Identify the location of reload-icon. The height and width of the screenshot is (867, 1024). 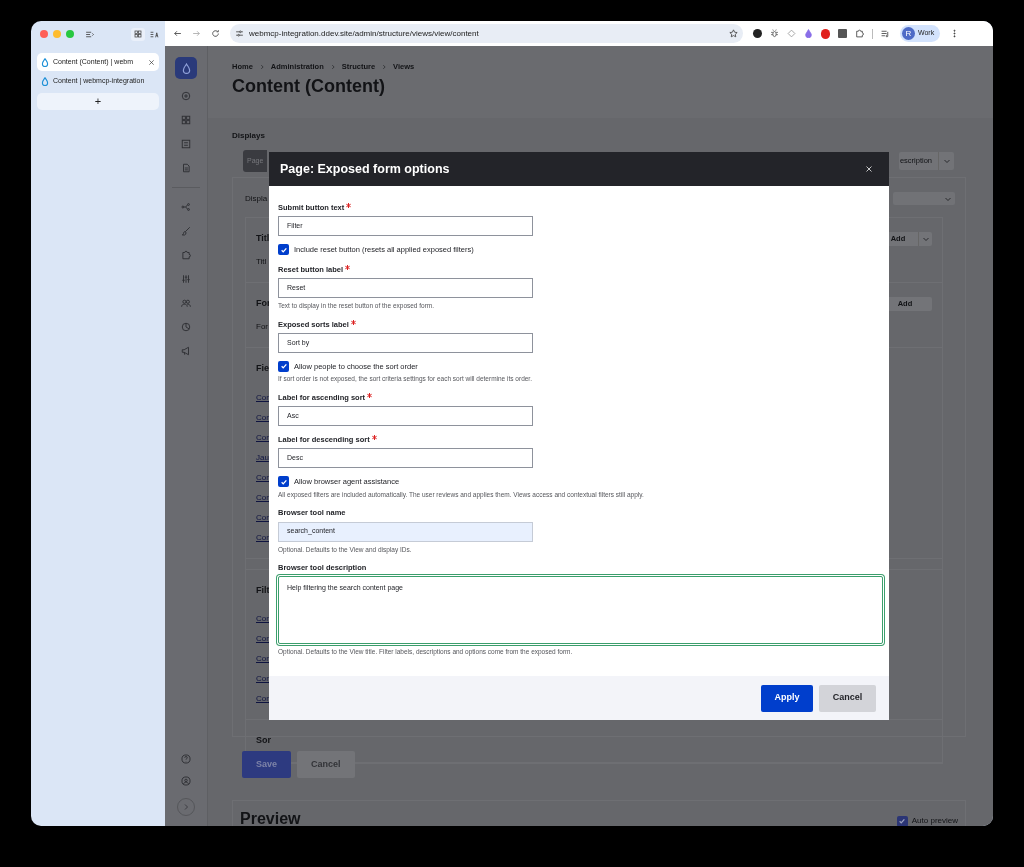
(215, 33).